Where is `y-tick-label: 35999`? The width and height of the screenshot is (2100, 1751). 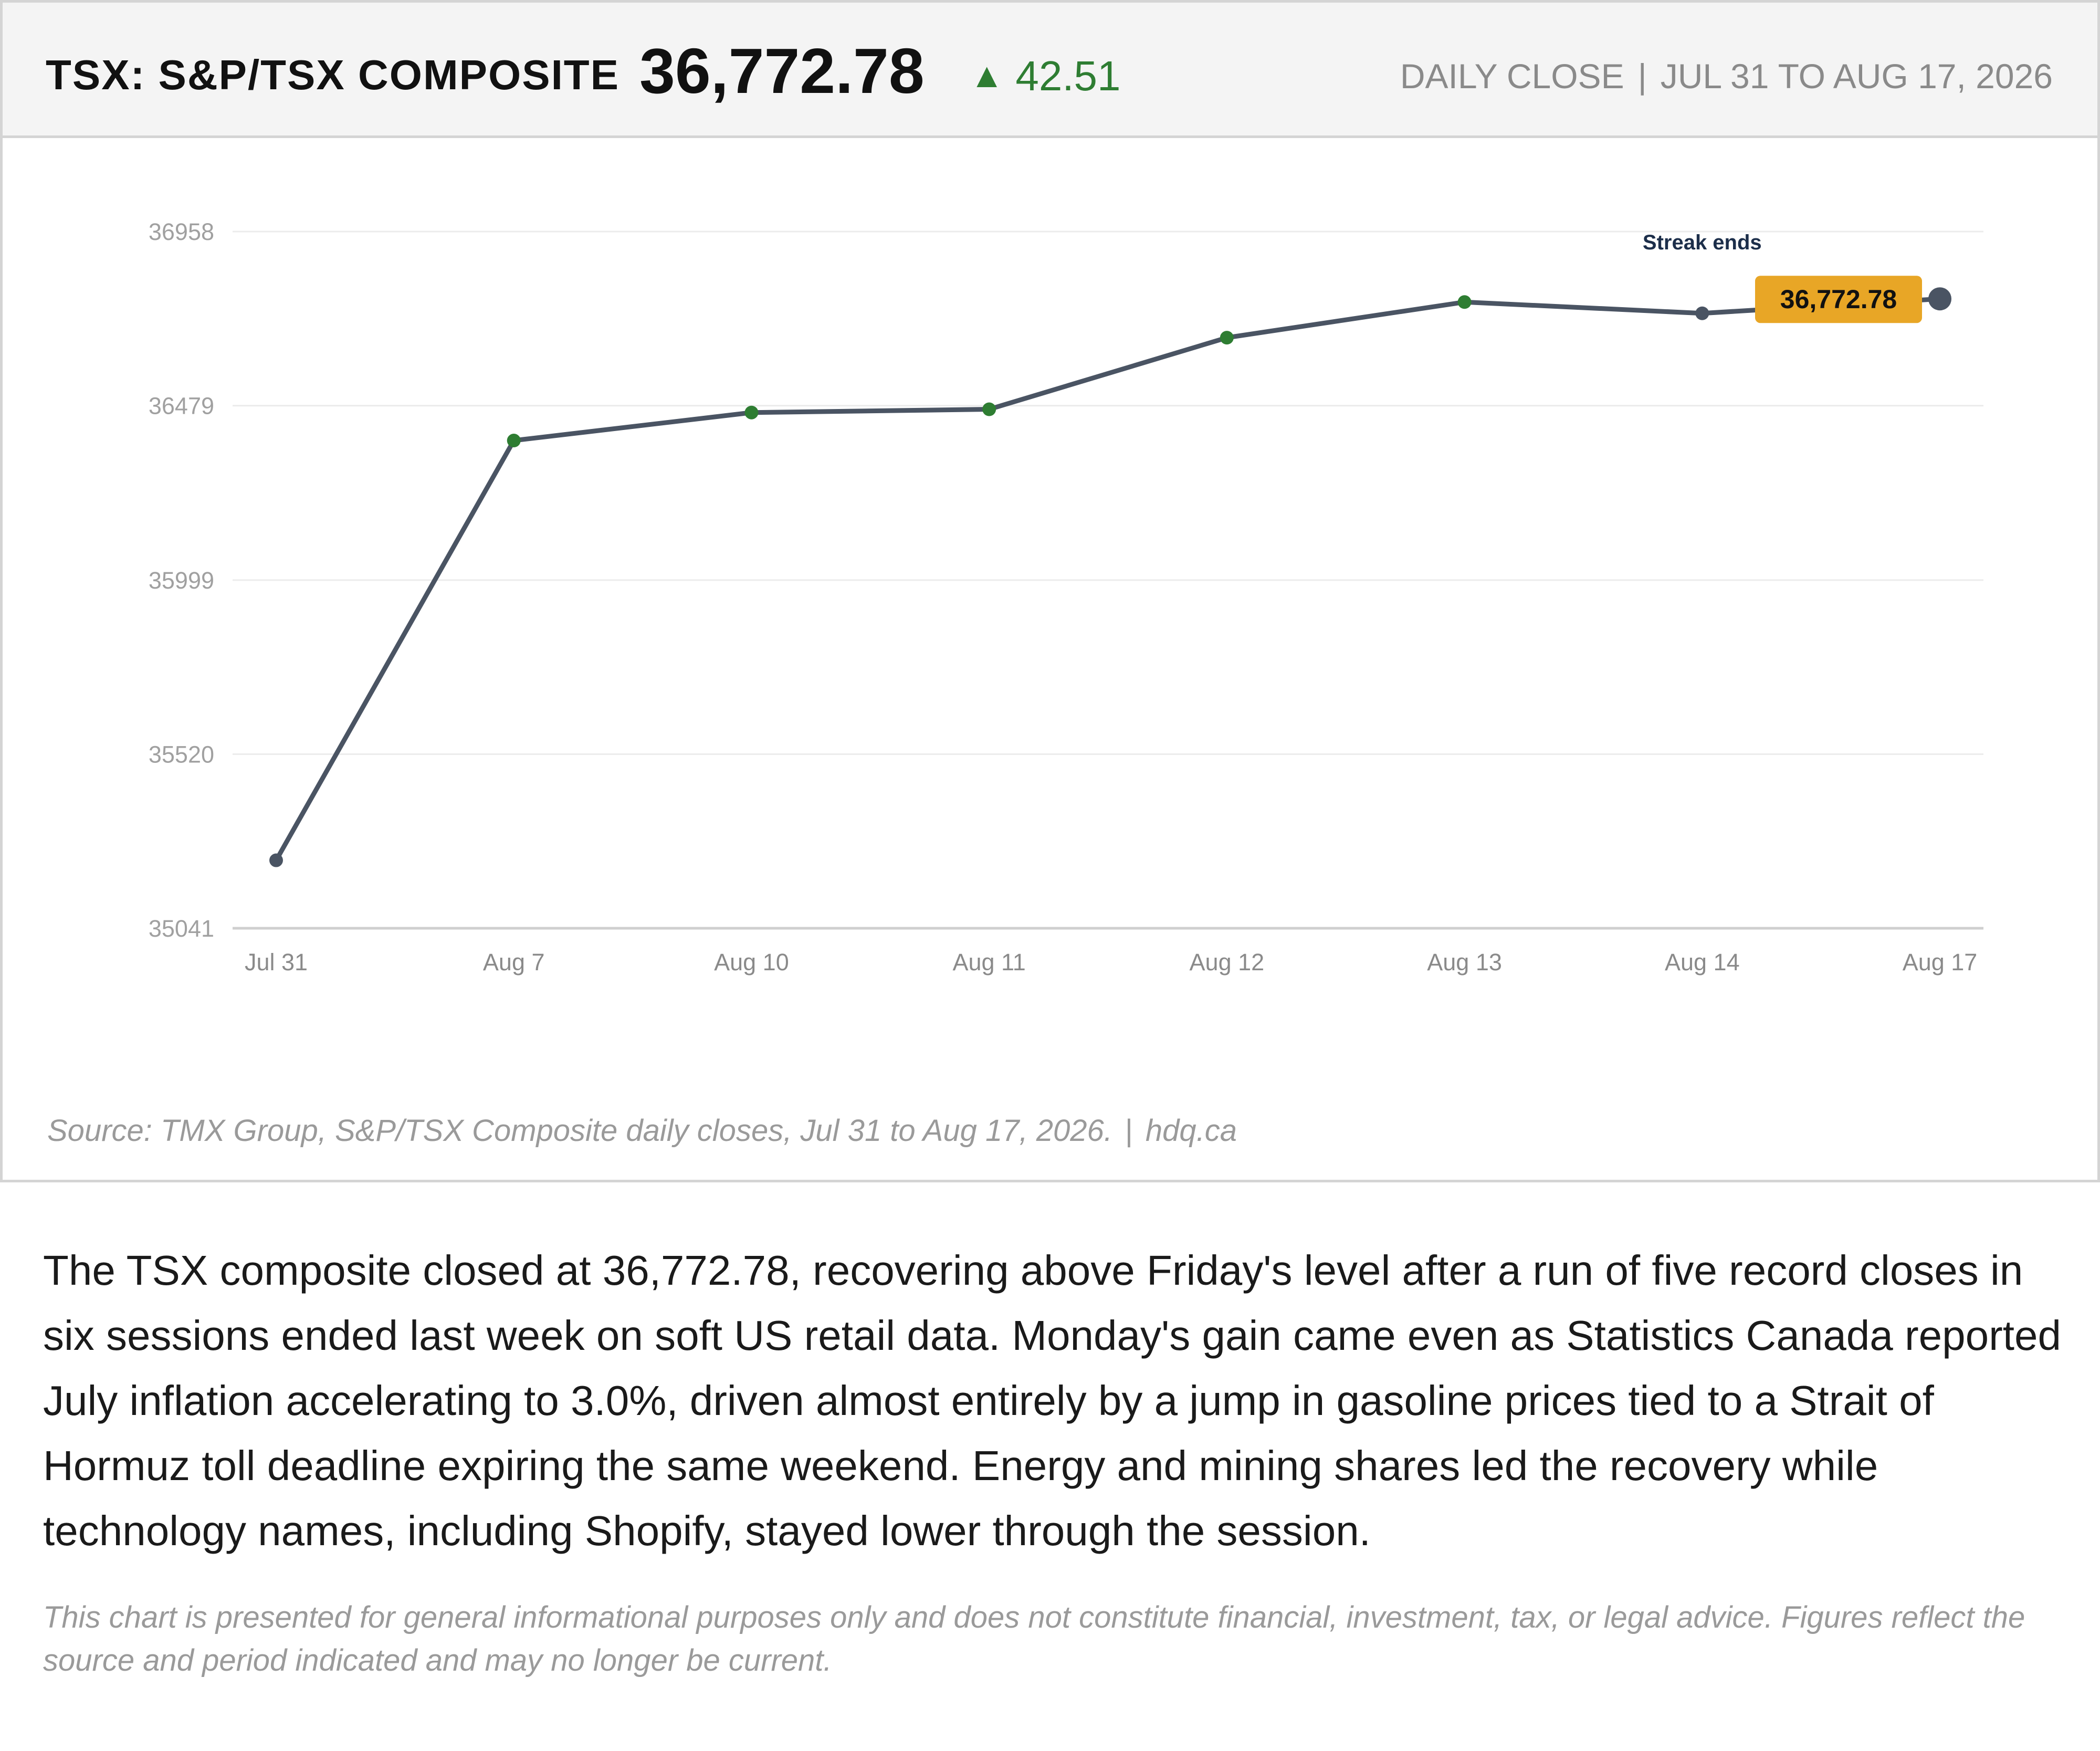
y-tick-label: 35999 is located at coordinates (181, 580).